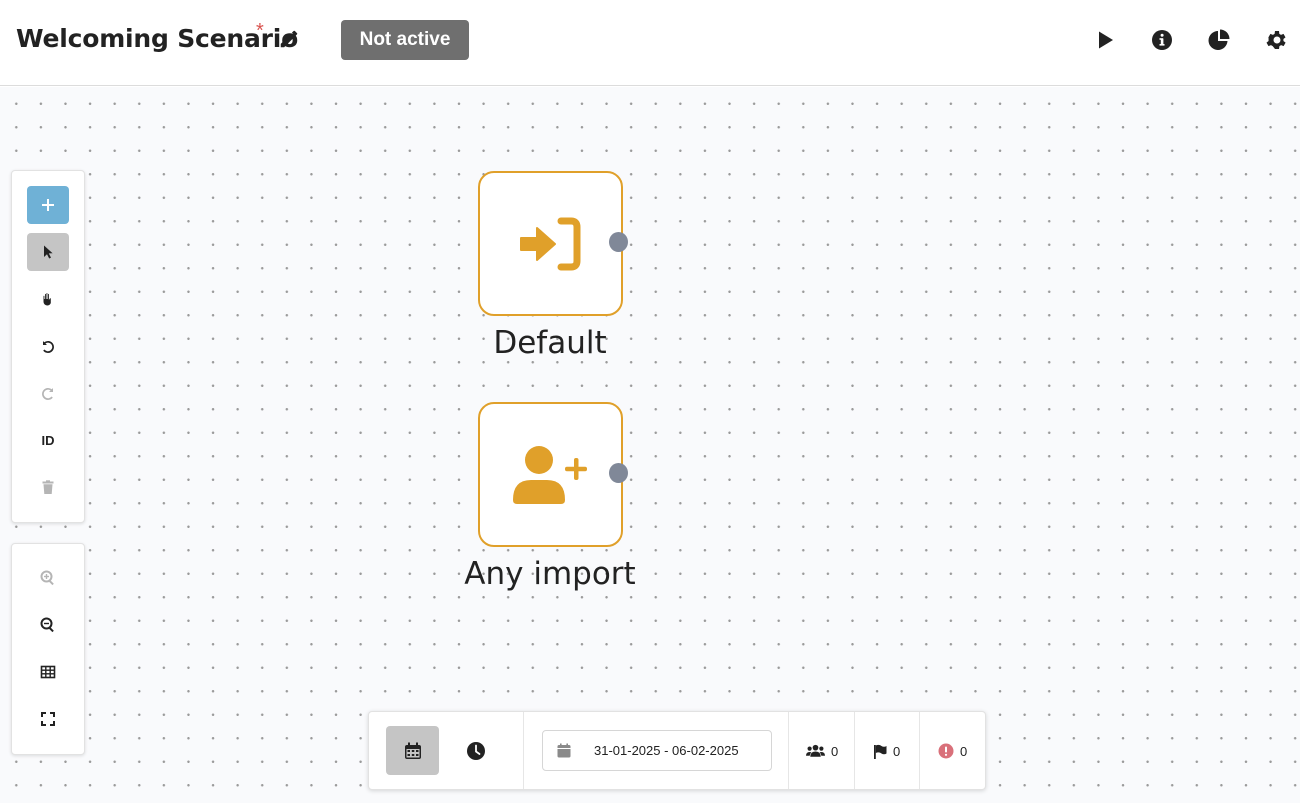 The height and width of the screenshot is (803, 1300). What do you see at coordinates (897, 751) in the screenshot?
I see `goals-count: 0` at bounding box center [897, 751].